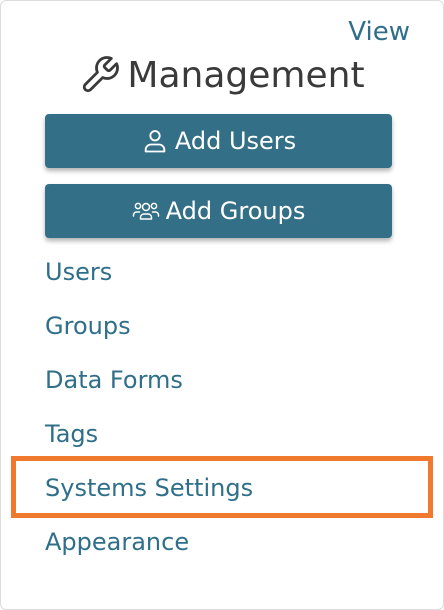 This screenshot has height=610, width=444. Describe the element at coordinates (78, 272) in the screenshot. I see `nav-link-users: Users` at that location.